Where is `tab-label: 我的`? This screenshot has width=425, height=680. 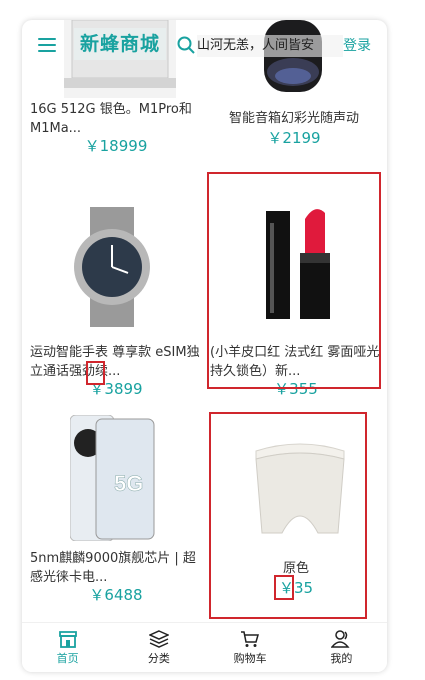 tab-label: 我的 is located at coordinates (341, 658).